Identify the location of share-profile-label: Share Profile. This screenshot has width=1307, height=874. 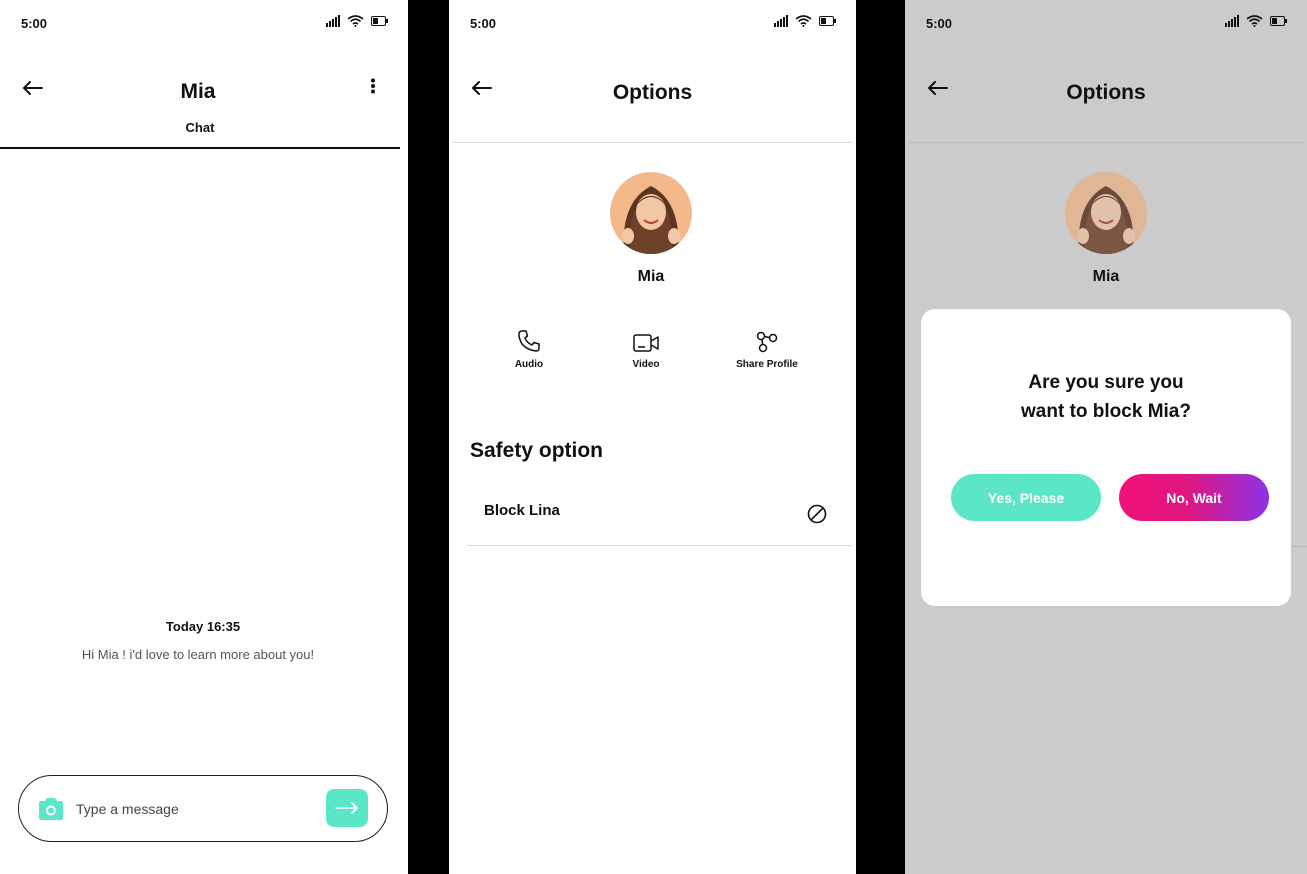
(767, 364).